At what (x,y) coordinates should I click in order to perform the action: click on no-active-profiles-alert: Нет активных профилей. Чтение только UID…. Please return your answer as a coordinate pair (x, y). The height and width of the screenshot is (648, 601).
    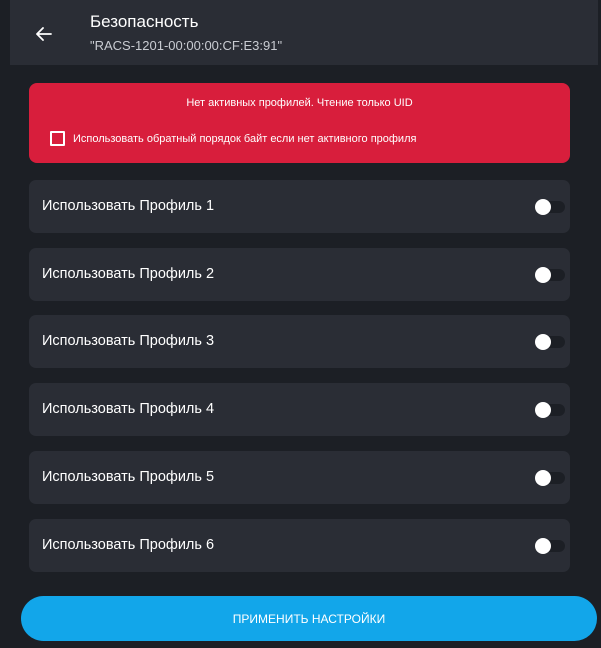
    Looking at the image, I should click on (299, 123).